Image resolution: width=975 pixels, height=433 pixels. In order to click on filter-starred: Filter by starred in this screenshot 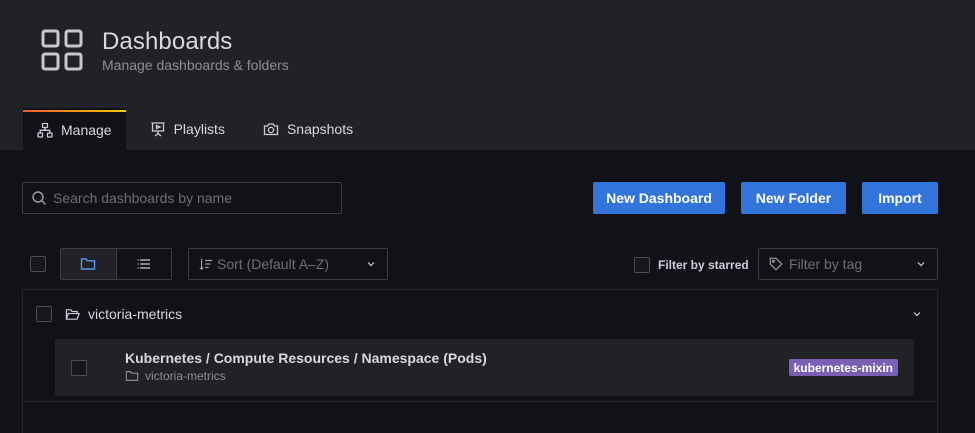, I will do `click(691, 265)`.